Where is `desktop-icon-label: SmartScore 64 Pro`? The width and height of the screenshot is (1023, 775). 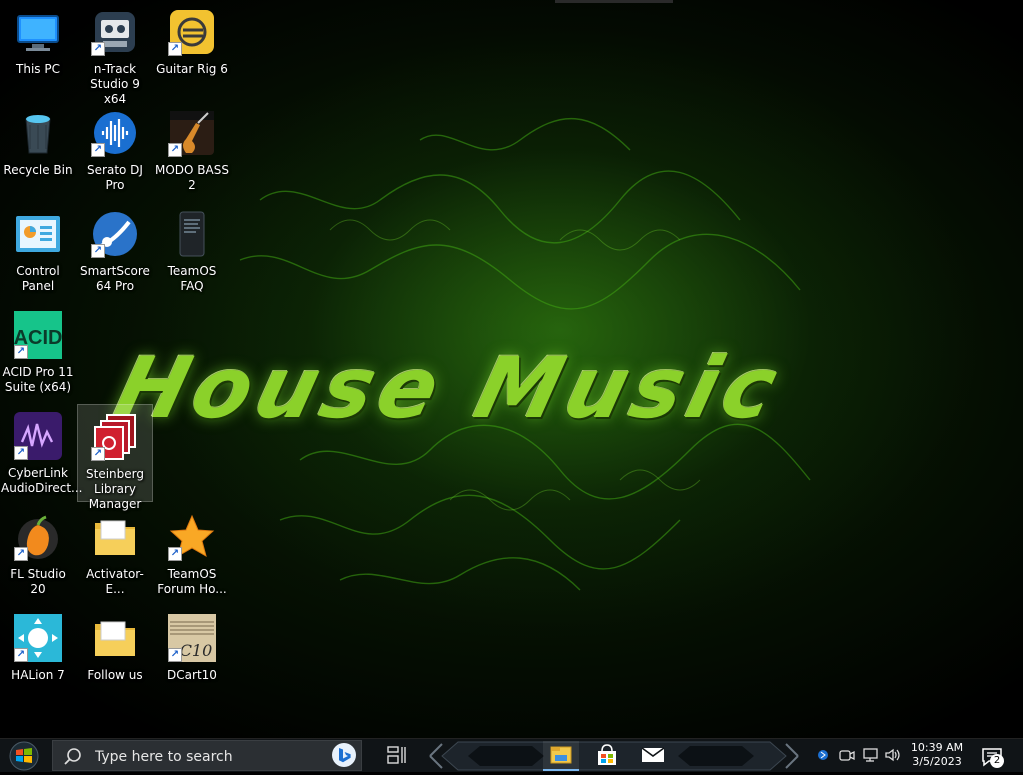
desktop-icon-label: SmartScore 64 Pro is located at coordinates (115, 278).